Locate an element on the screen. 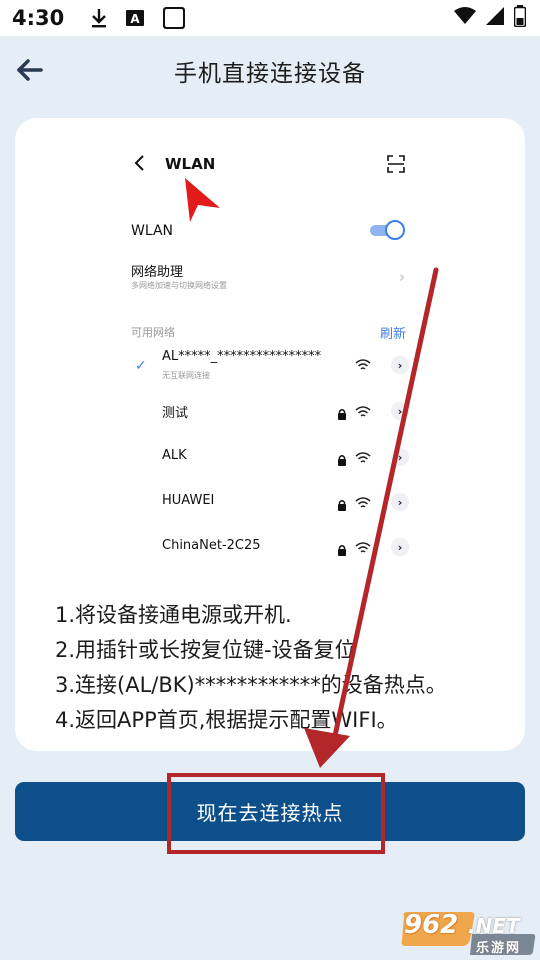 This screenshot has height=960, width=540. wlan-toggle is located at coordinates (388, 230).